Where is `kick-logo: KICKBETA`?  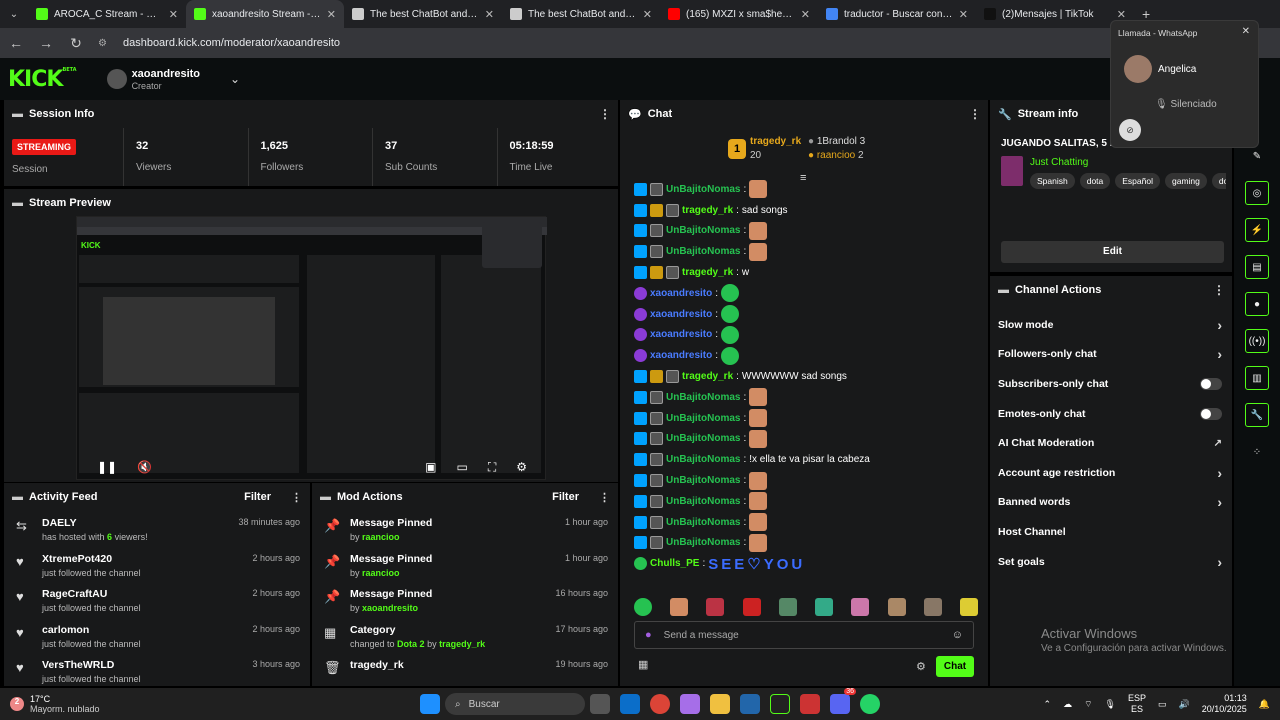
kick-logo: KICKBETA is located at coordinates (42, 79).